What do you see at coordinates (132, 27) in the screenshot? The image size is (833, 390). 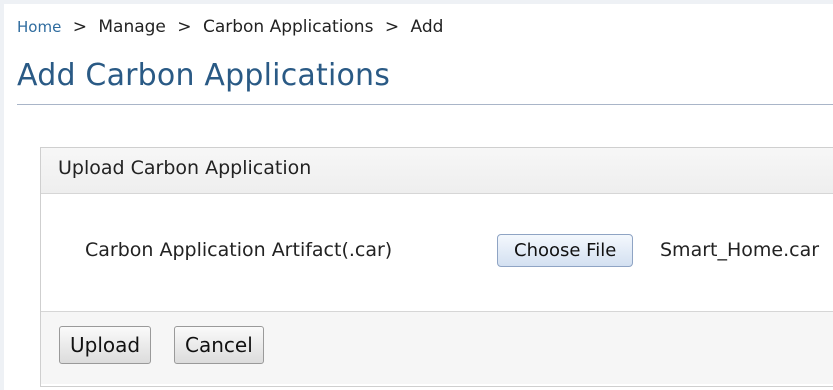 I see `breadcrumb-item-manage: Manage` at bounding box center [132, 27].